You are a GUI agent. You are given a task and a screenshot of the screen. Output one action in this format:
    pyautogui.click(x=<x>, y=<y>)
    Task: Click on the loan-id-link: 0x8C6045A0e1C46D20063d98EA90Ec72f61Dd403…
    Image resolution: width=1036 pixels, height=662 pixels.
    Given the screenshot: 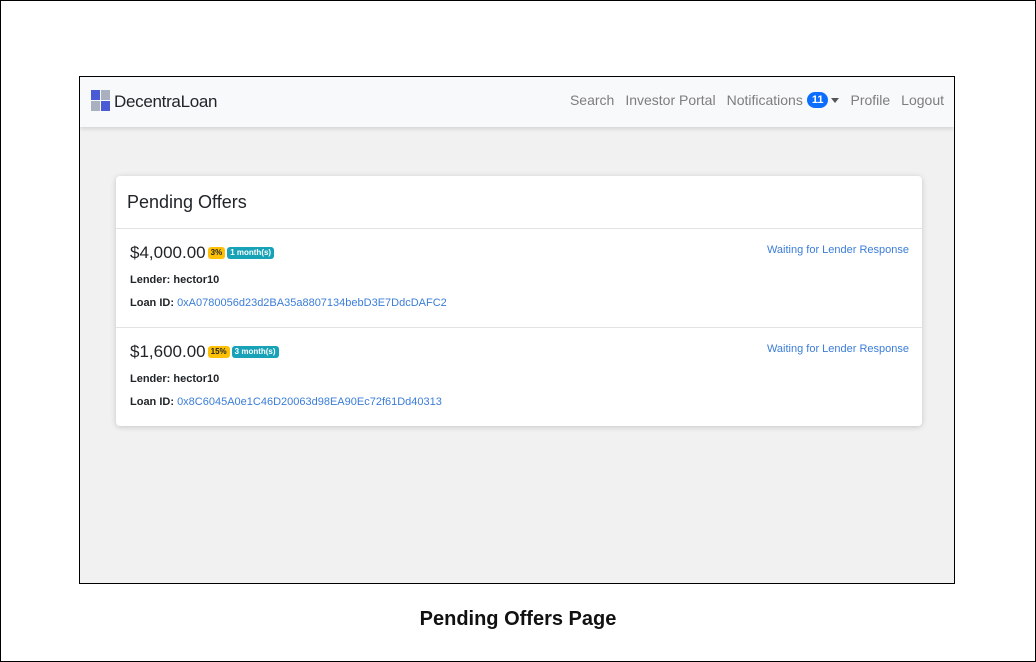 What is the action you would take?
    pyautogui.click(x=309, y=402)
    